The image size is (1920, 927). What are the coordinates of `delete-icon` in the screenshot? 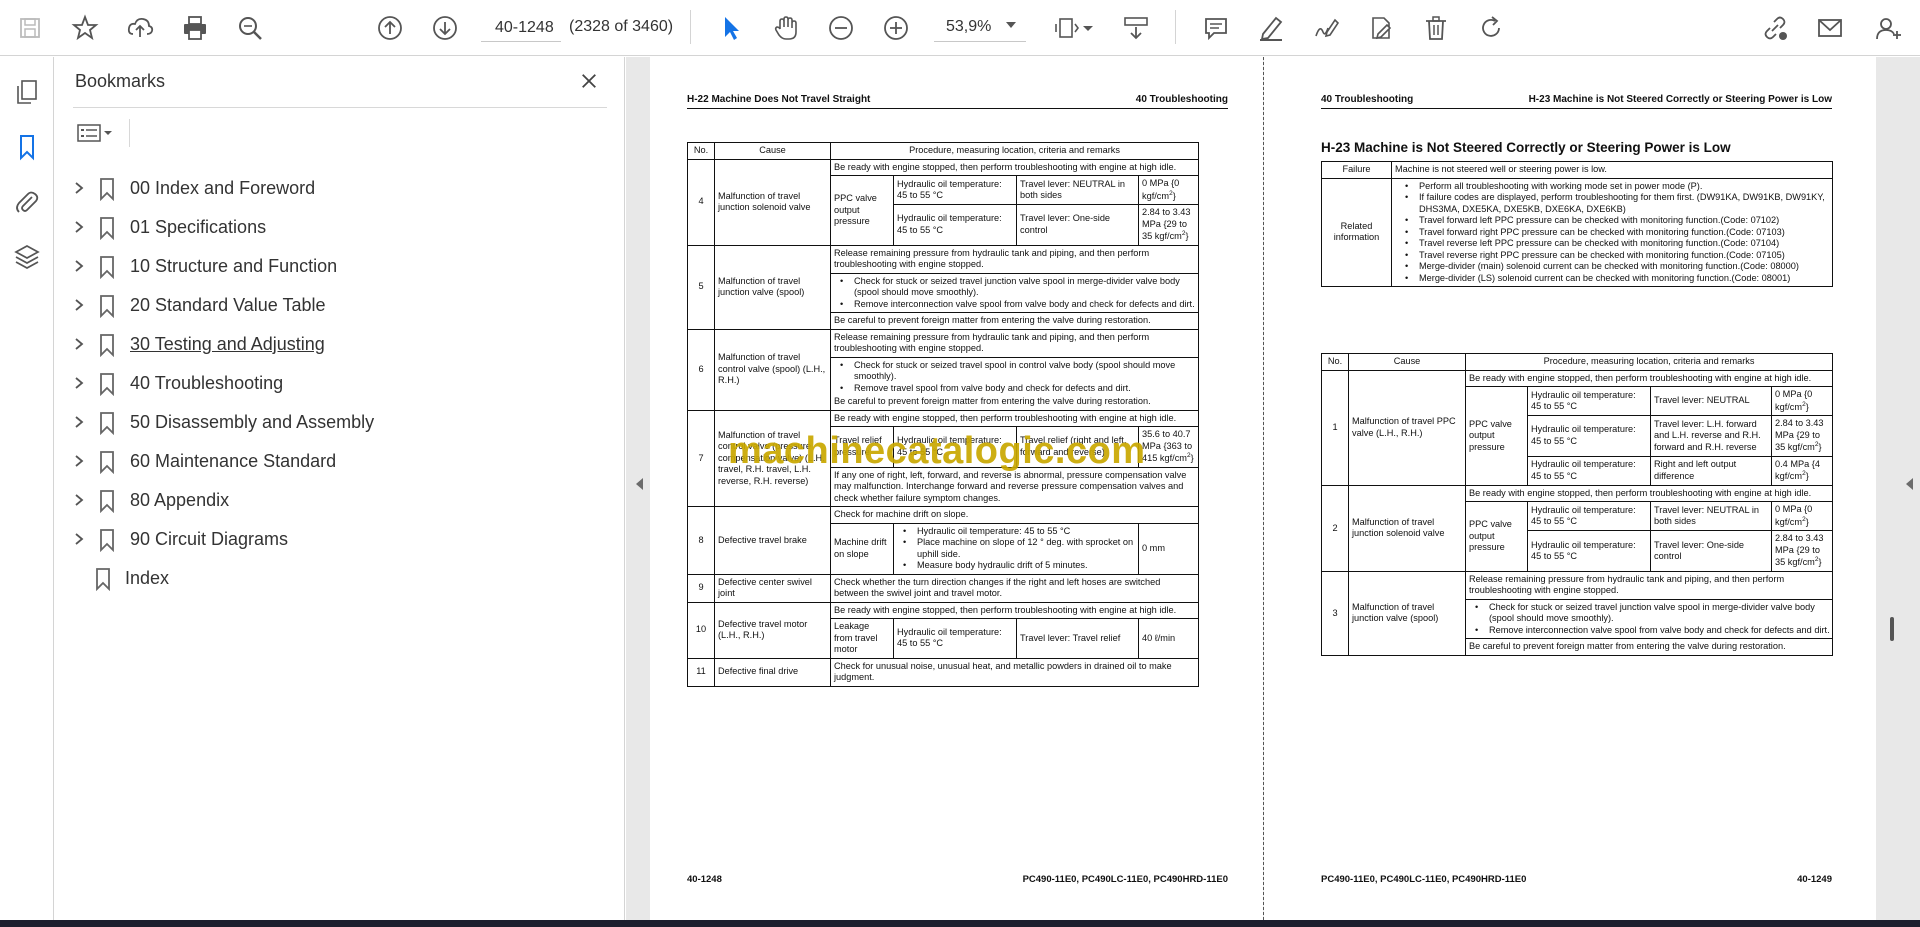 It's located at (1436, 28).